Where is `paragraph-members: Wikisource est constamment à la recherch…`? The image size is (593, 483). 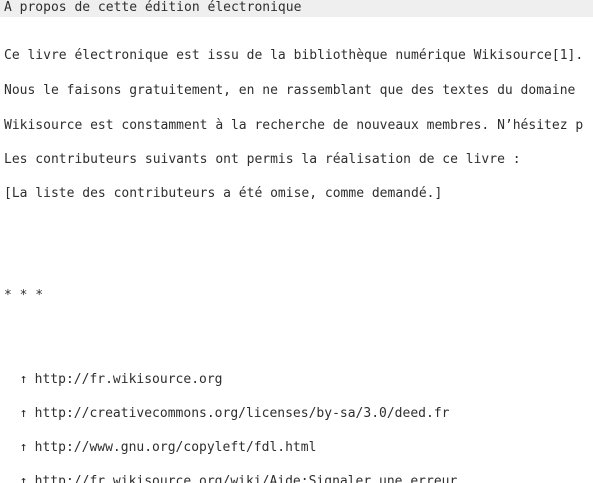 paragraph-members: Wikisource est constamment à la recherch… is located at coordinates (294, 125).